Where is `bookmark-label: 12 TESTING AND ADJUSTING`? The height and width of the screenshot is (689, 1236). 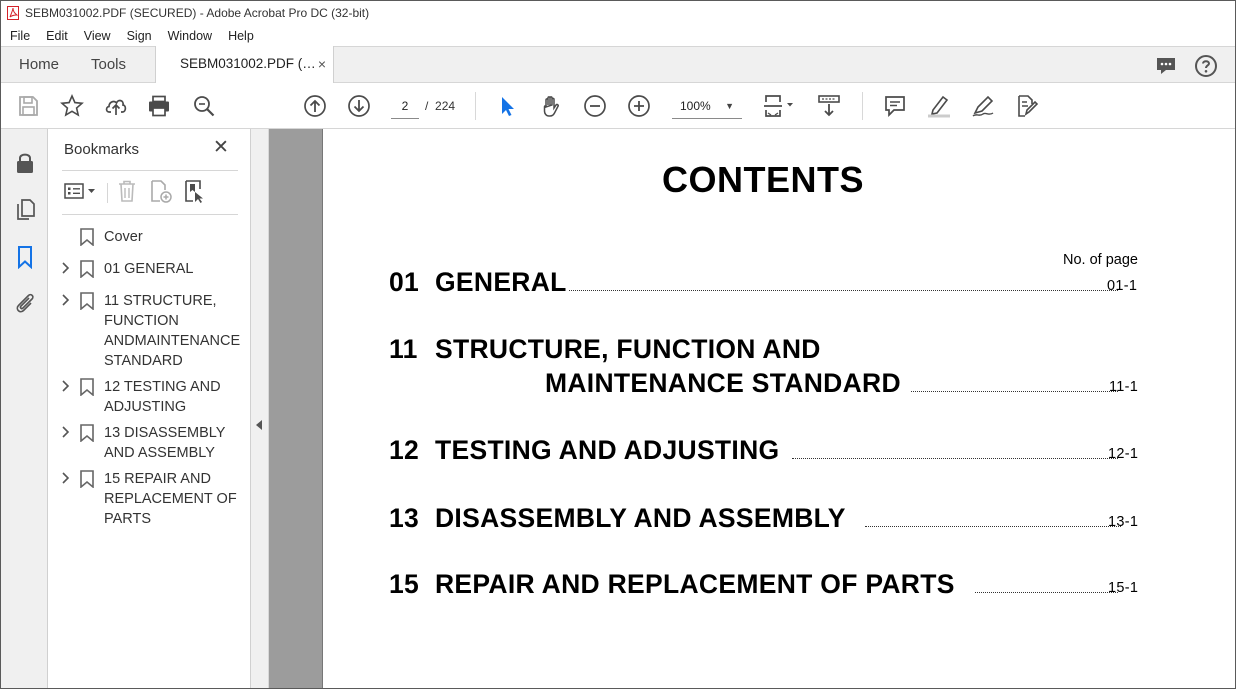
bookmark-label: 12 TESTING AND ADJUSTING is located at coordinates (162, 397).